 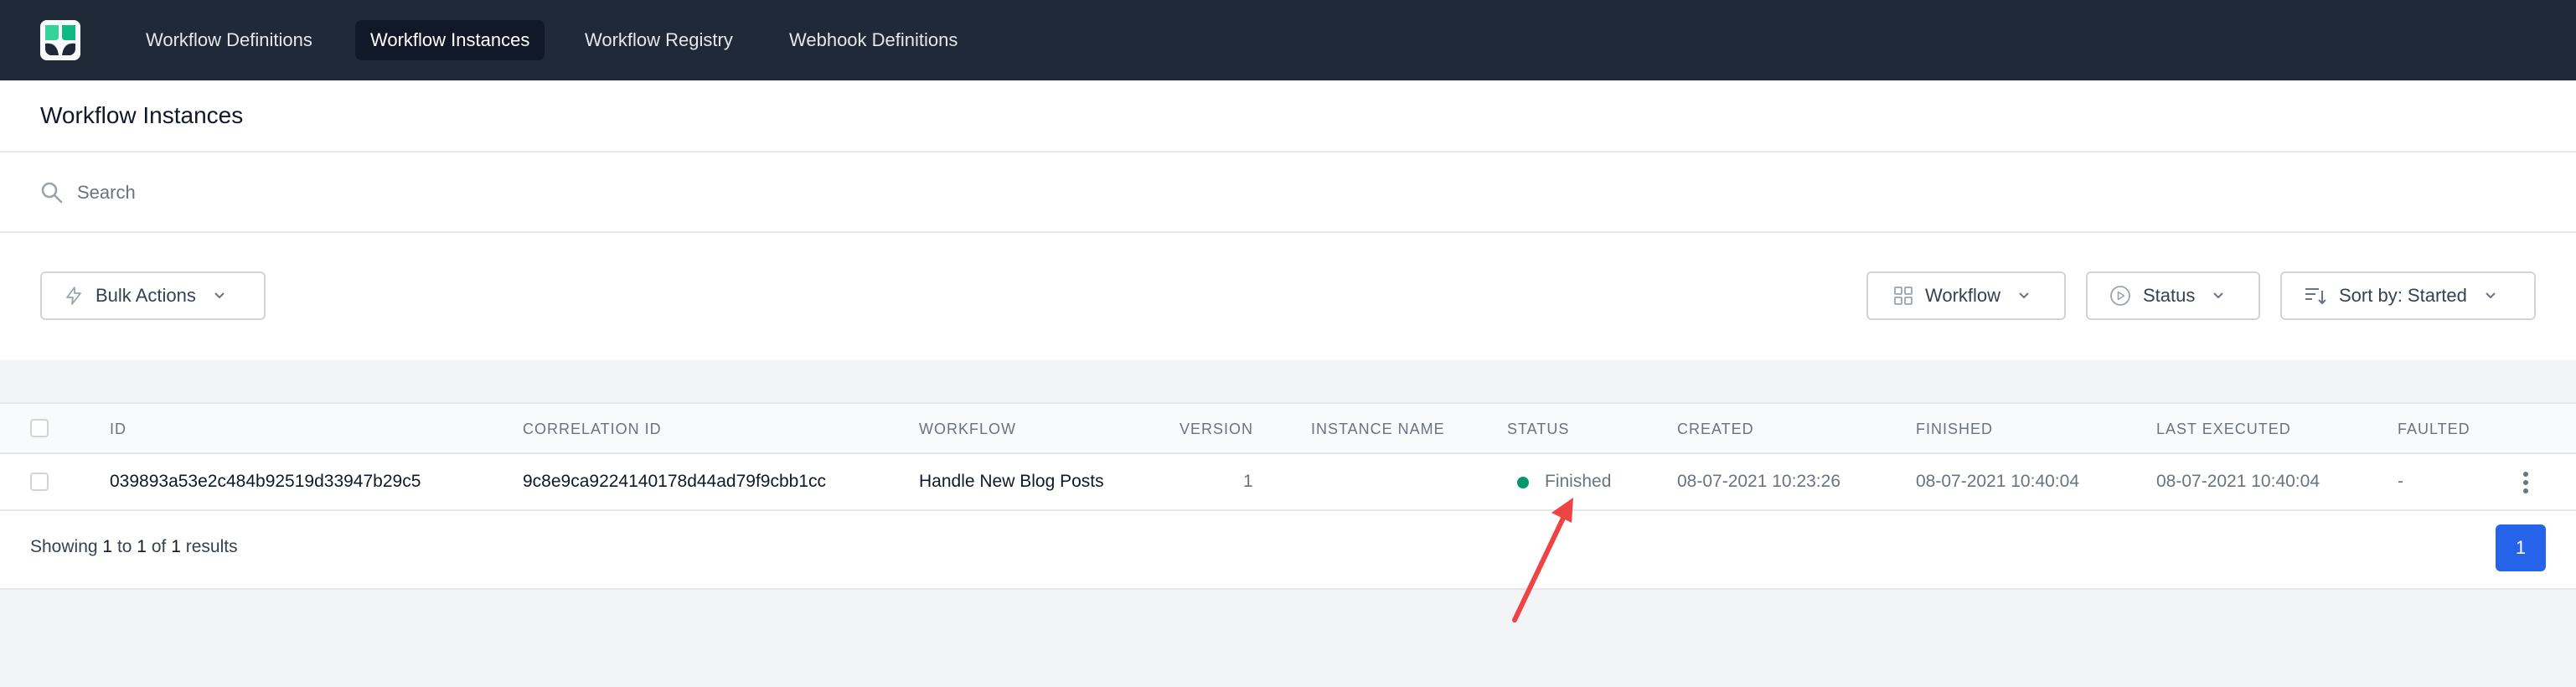 What do you see at coordinates (124, 546) in the screenshot?
I see `to-label: to` at bounding box center [124, 546].